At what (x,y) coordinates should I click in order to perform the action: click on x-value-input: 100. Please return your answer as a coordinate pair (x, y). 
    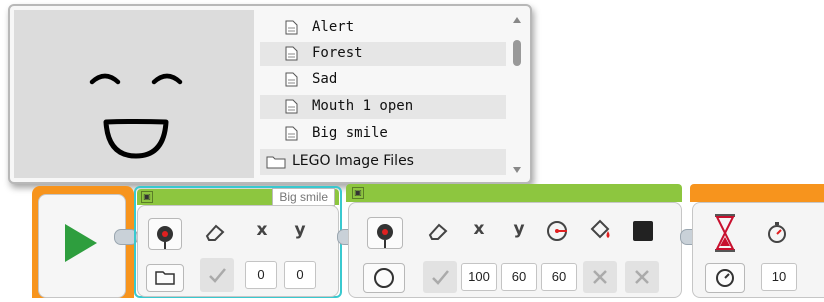
    Looking at the image, I should click on (479, 277).